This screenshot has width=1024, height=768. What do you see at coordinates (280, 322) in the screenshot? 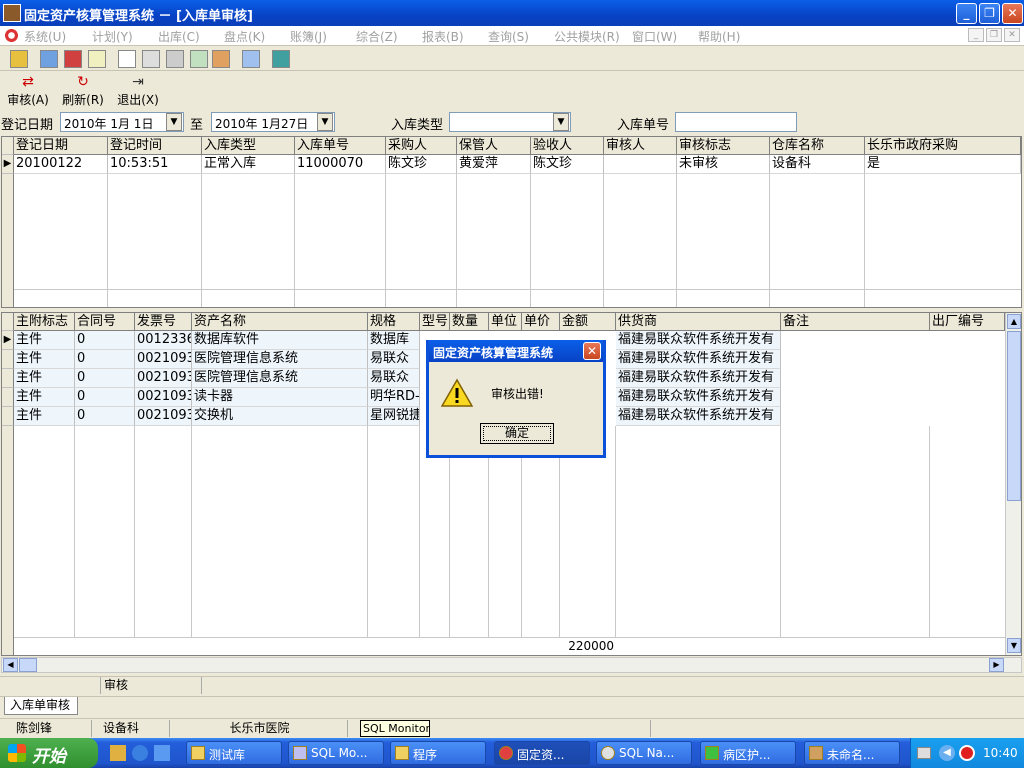
I see `col-header: 资产名称` at bounding box center [280, 322].